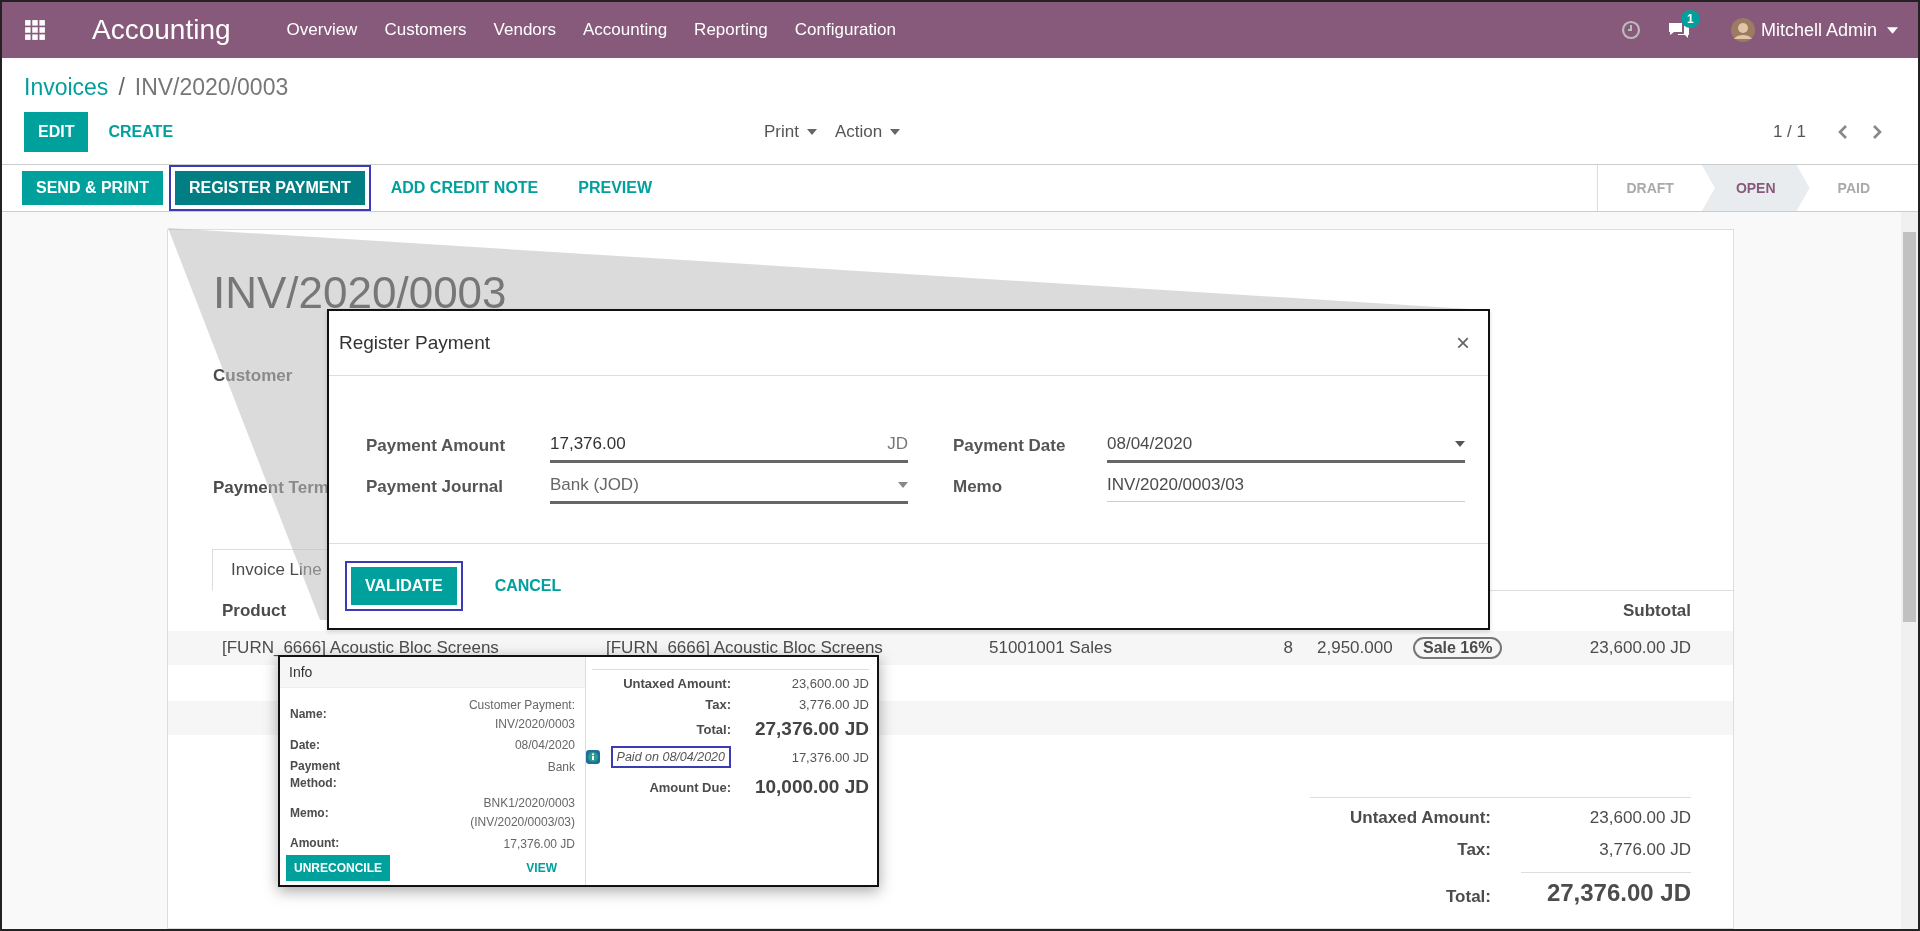  What do you see at coordinates (1630, 30) in the screenshot?
I see `clock-icon` at bounding box center [1630, 30].